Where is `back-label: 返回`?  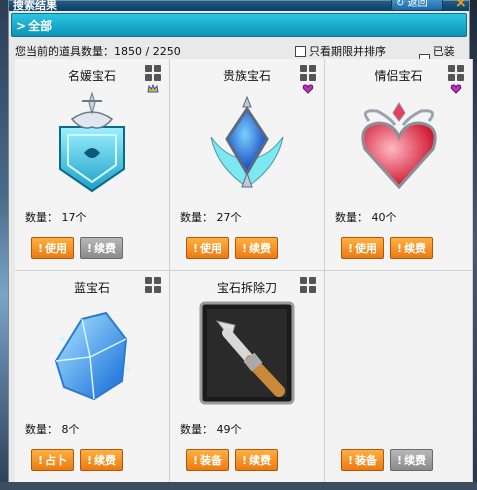 back-label: 返回 is located at coordinates (417, 4).